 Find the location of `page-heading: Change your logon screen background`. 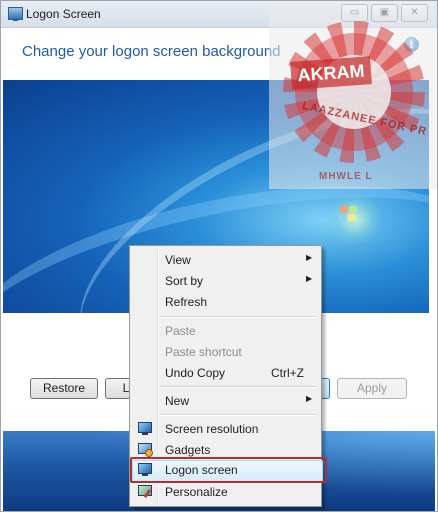

page-heading: Change your logon screen background is located at coordinates (151, 51).